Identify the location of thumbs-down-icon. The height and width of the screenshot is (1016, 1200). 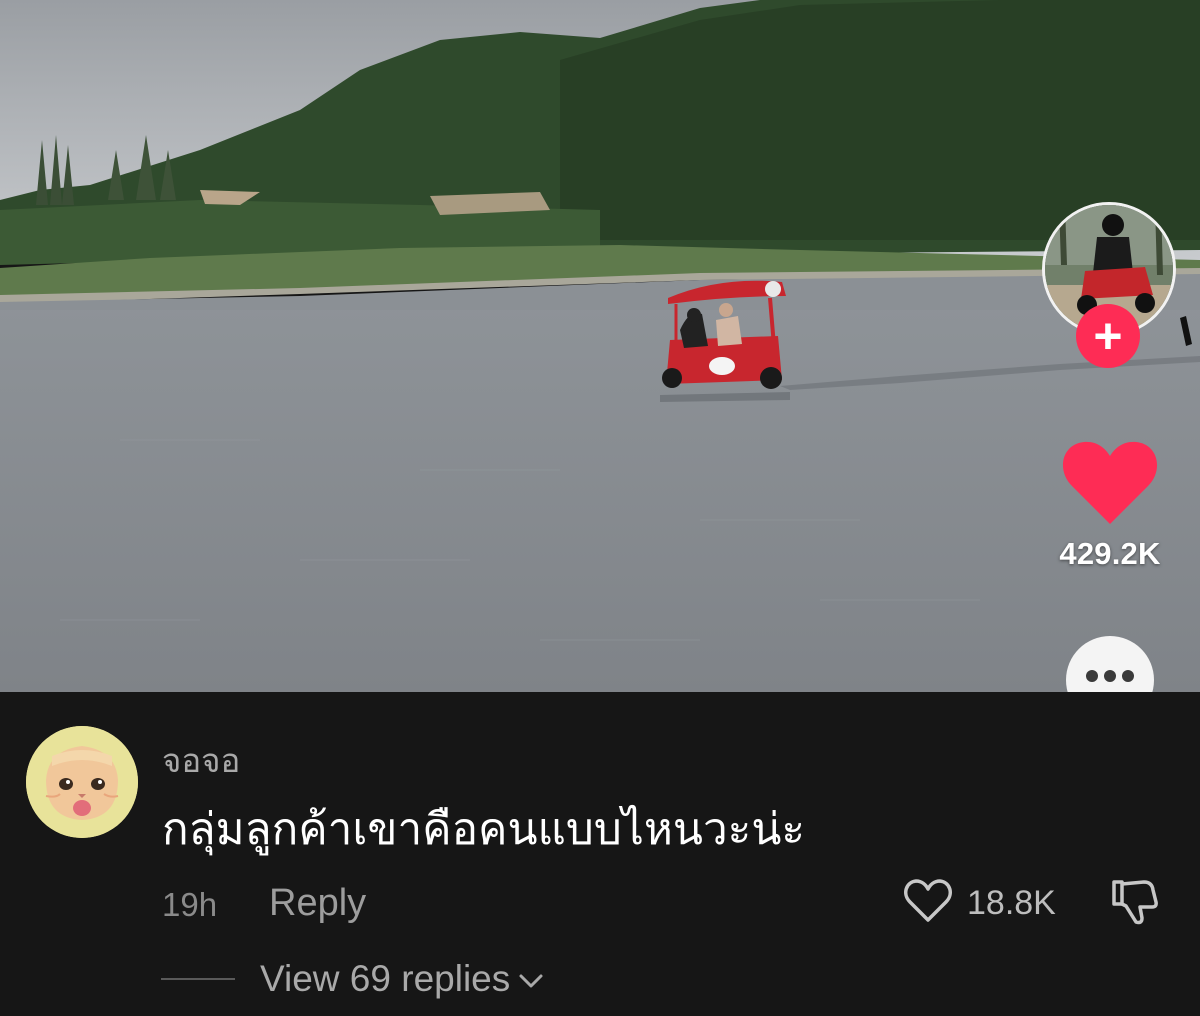
(1135, 902).